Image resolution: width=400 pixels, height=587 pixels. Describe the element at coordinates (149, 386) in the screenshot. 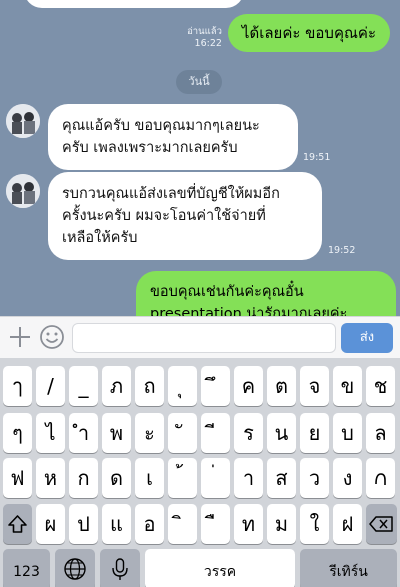

I see `key: ถ` at that location.